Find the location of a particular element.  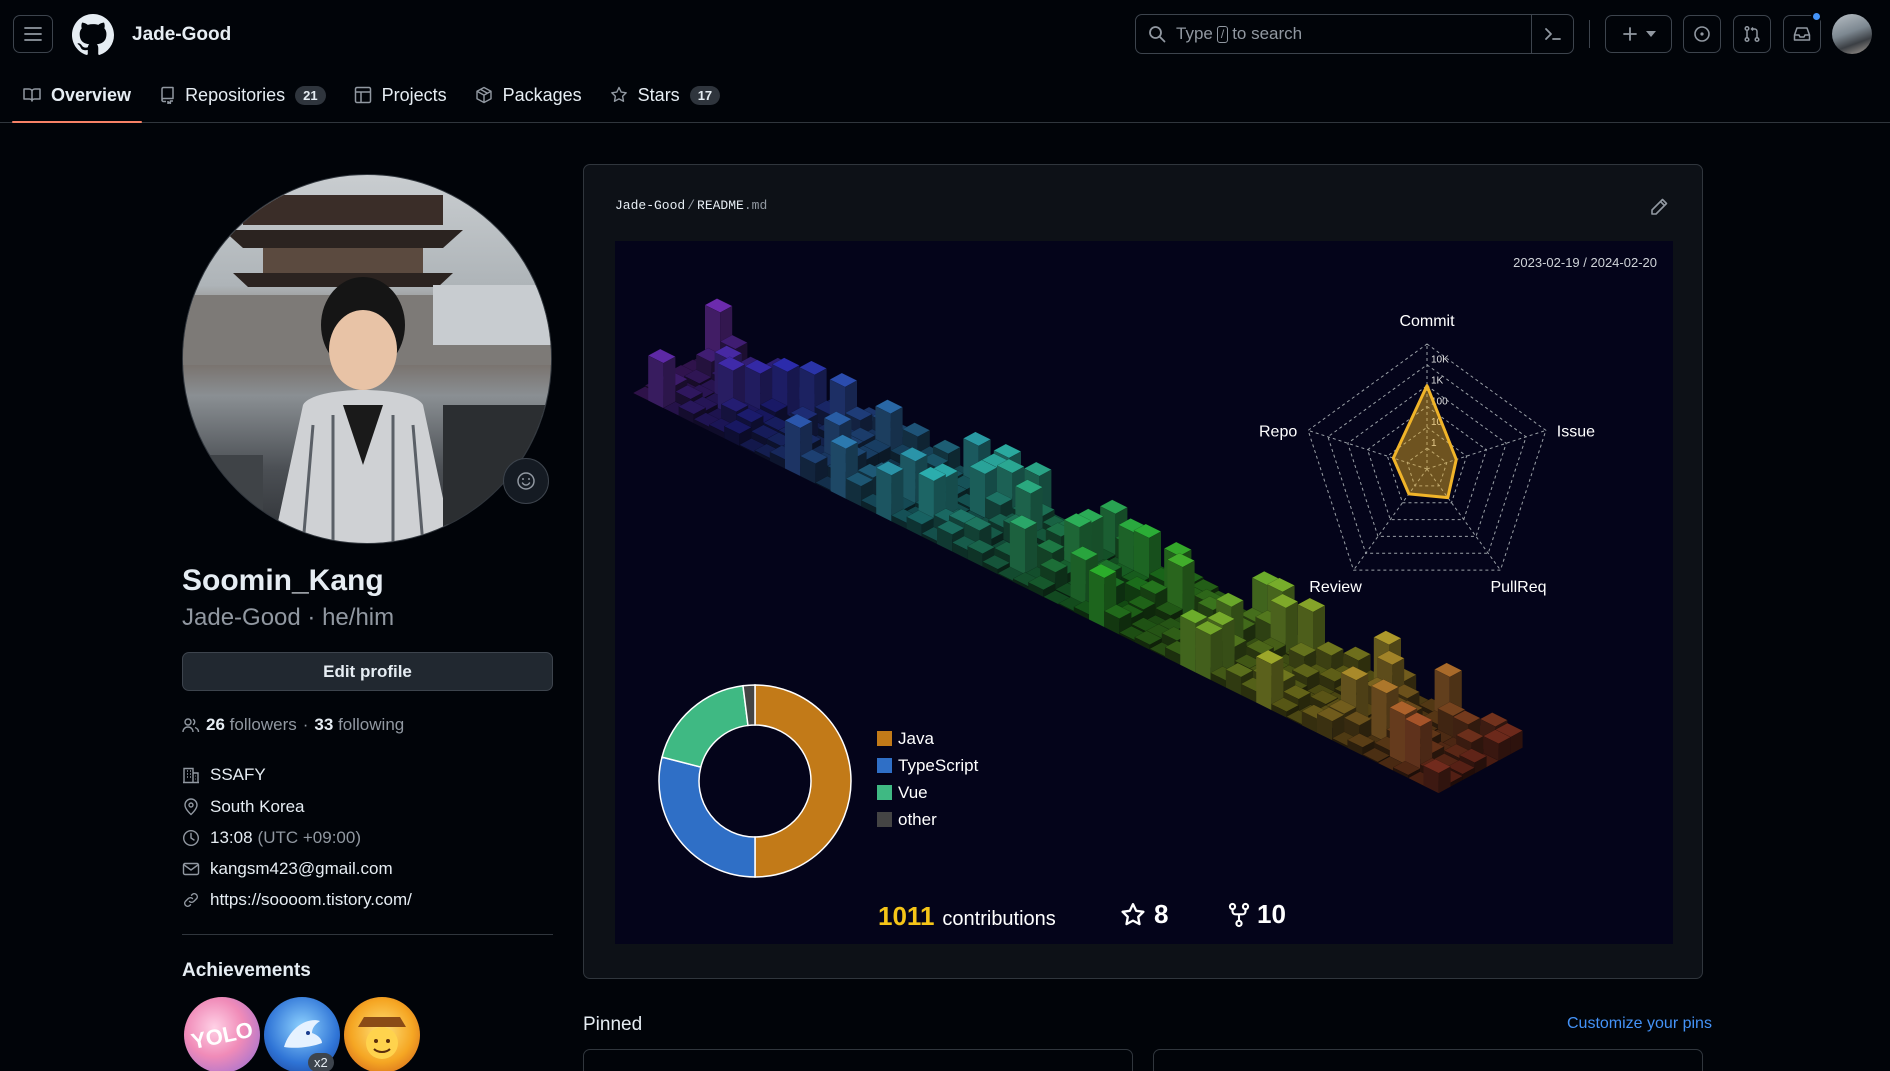

pull-requests-button is located at coordinates (1752, 34).